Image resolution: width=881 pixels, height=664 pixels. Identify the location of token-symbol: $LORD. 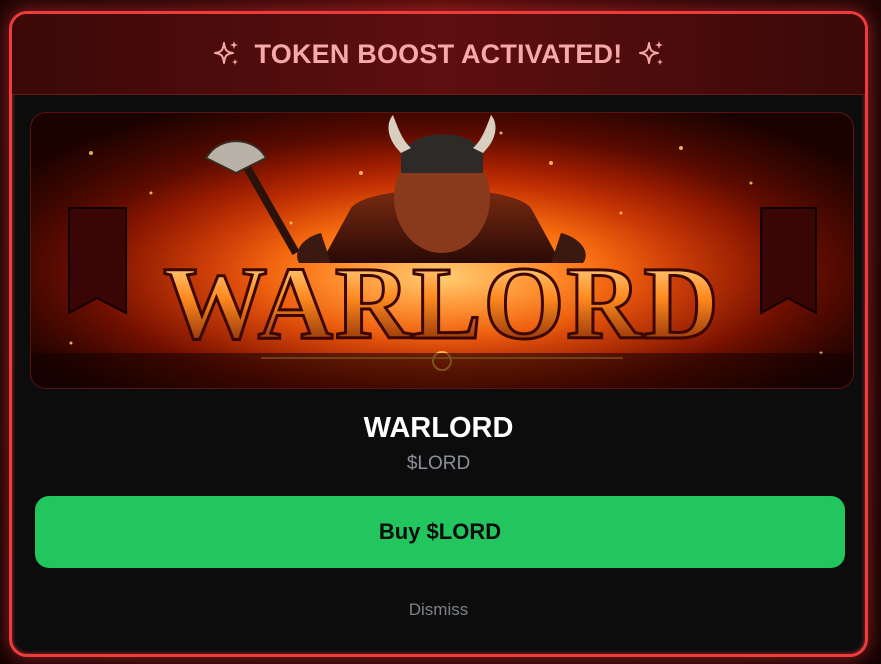
(438, 463).